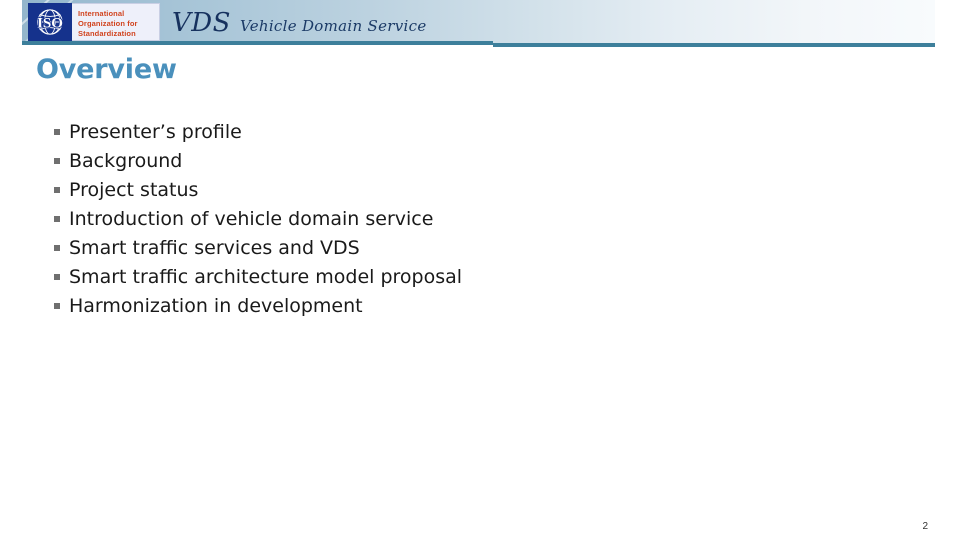 This screenshot has width=960, height=540. I want to click on list-item-label: Harmonization in development, so click(216, 306).